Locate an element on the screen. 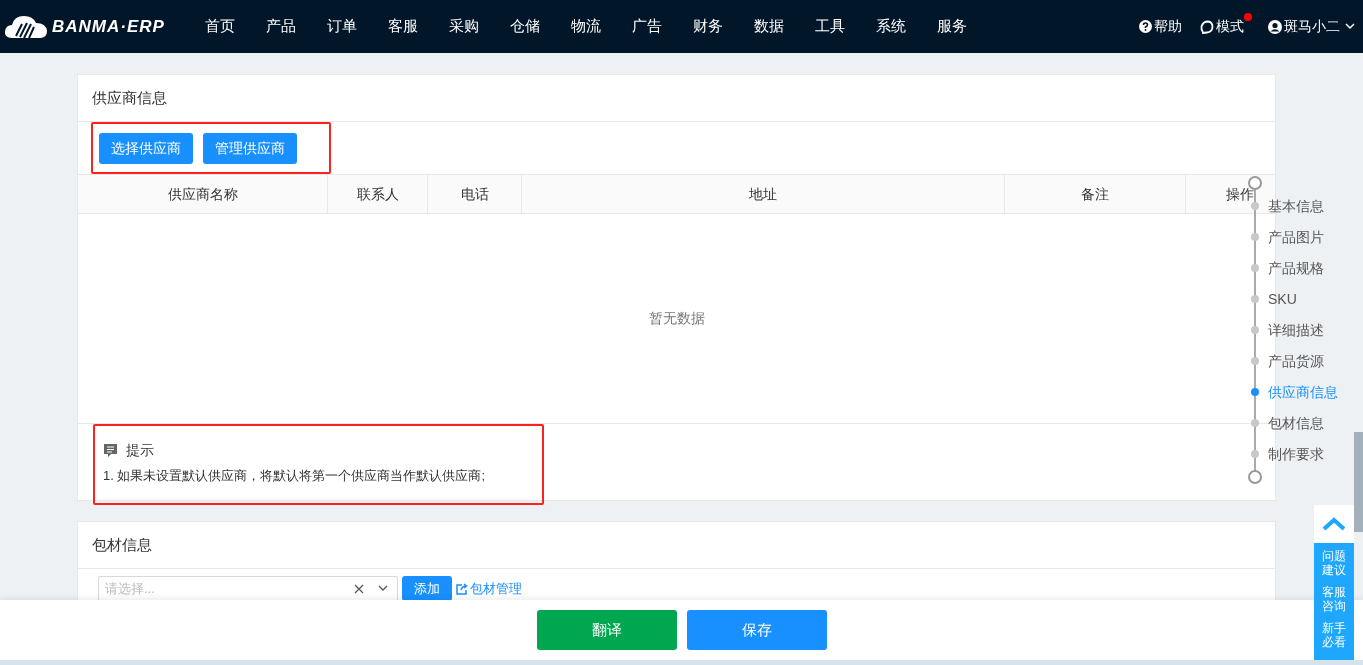 This screenshot has height=665, width=1363. external-link-icon is located at coordinates (462, 588).